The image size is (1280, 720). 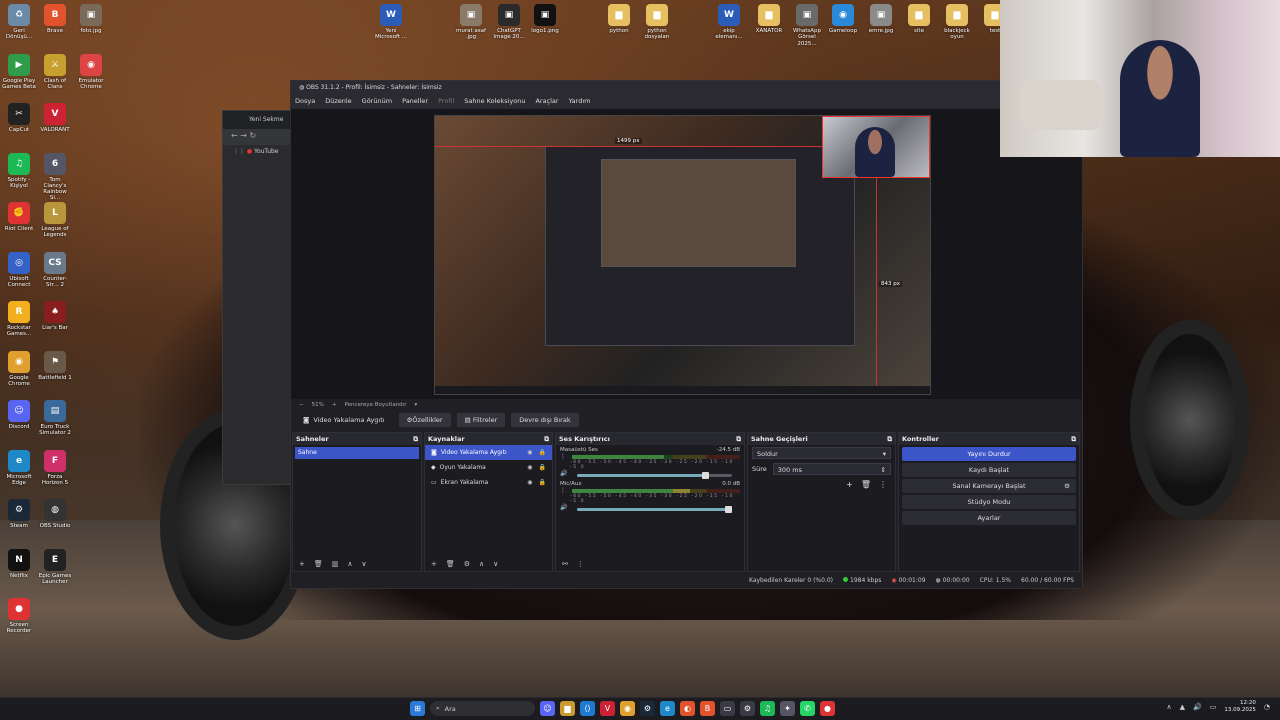 I want to click on desktop-icon: ✊ Riot Client, so click(x=19, y=217).